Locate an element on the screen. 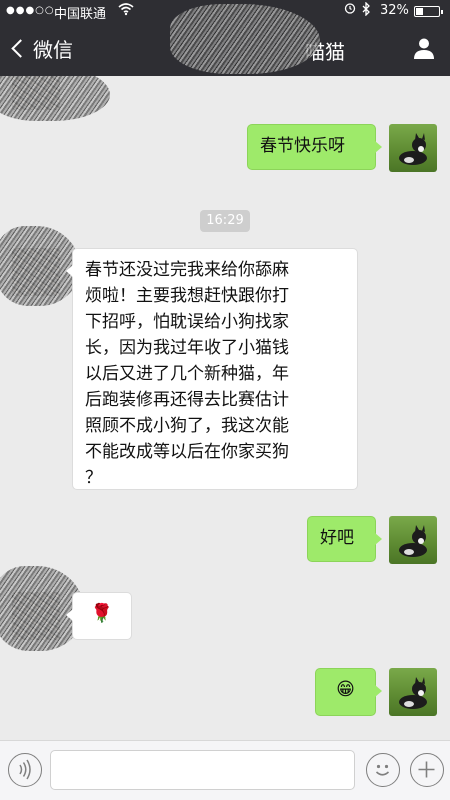  message-bubble-sent: 好吧 is located at coordinates (344, 539).